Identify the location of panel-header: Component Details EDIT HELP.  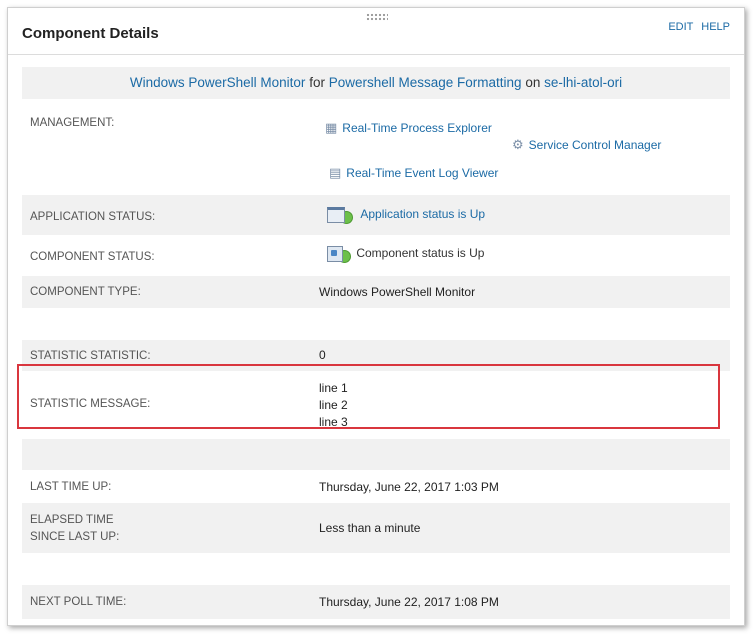
(376, 31).